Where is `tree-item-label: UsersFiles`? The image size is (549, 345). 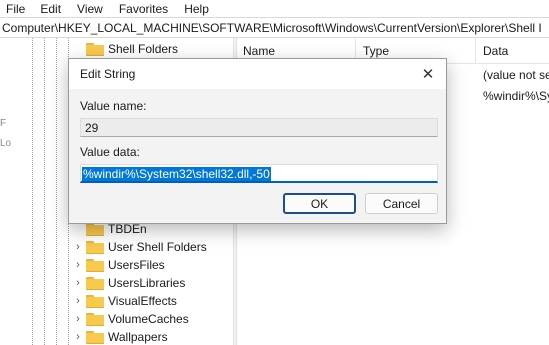
tree-item-label: UsersFiles is located at coordinates (136, 265).